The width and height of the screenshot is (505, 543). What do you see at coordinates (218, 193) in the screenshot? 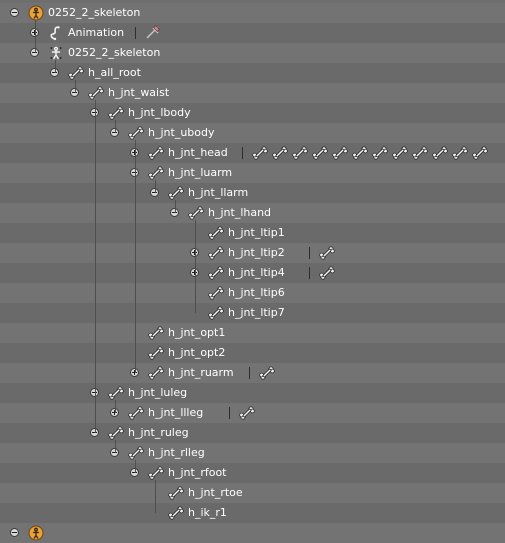
I see `tree-row-label: h_jnt_llarm` at bounding box center [218, 193].